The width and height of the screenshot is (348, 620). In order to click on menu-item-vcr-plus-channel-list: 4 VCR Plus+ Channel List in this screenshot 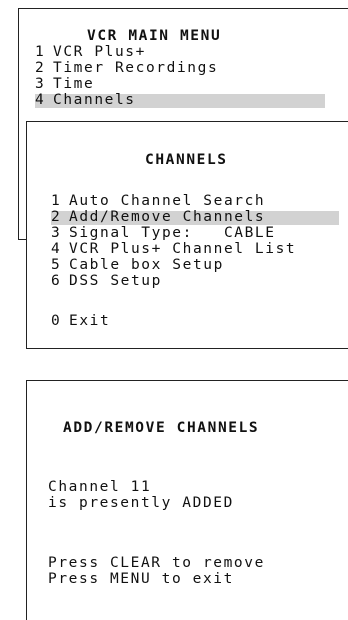, I will do `click(199, 249)`.